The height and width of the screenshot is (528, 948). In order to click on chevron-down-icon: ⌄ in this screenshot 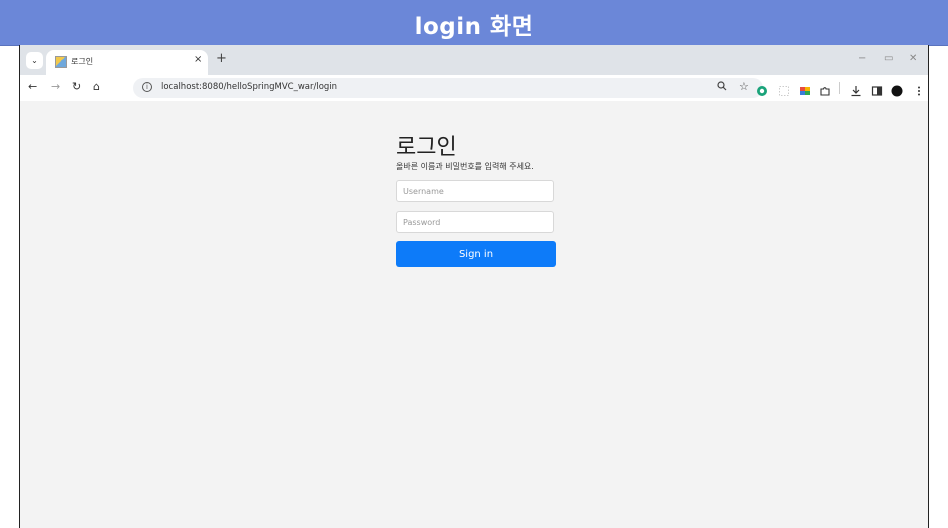, I will do `click(34, 60)`.